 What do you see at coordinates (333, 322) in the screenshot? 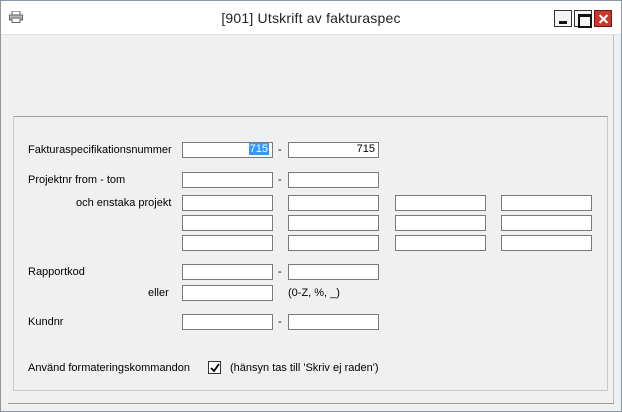
I see `kundnr-to-input` at bounding box center [333, 322].